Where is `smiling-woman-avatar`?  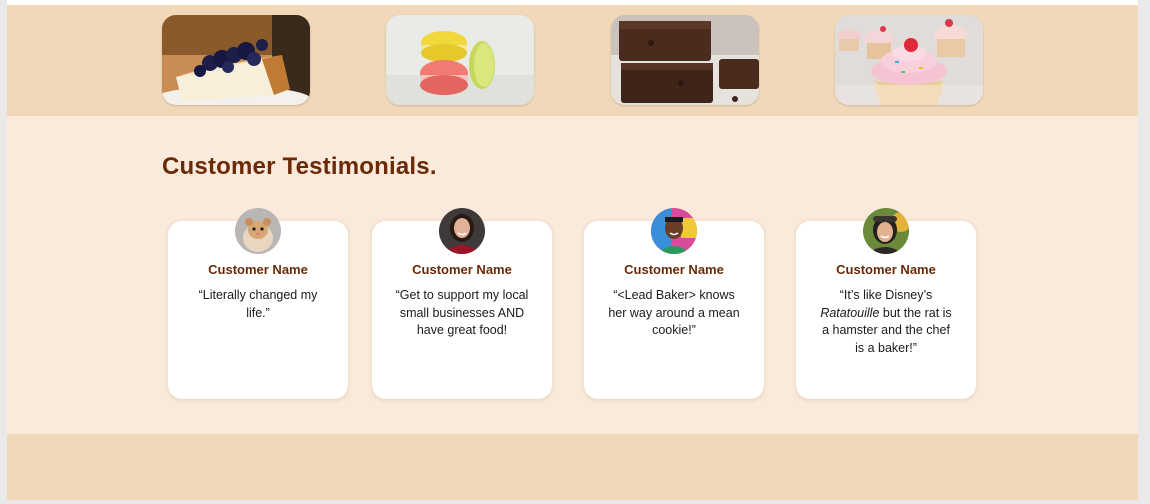 smiling-woman-avatar is located at coordinates (886, 231).